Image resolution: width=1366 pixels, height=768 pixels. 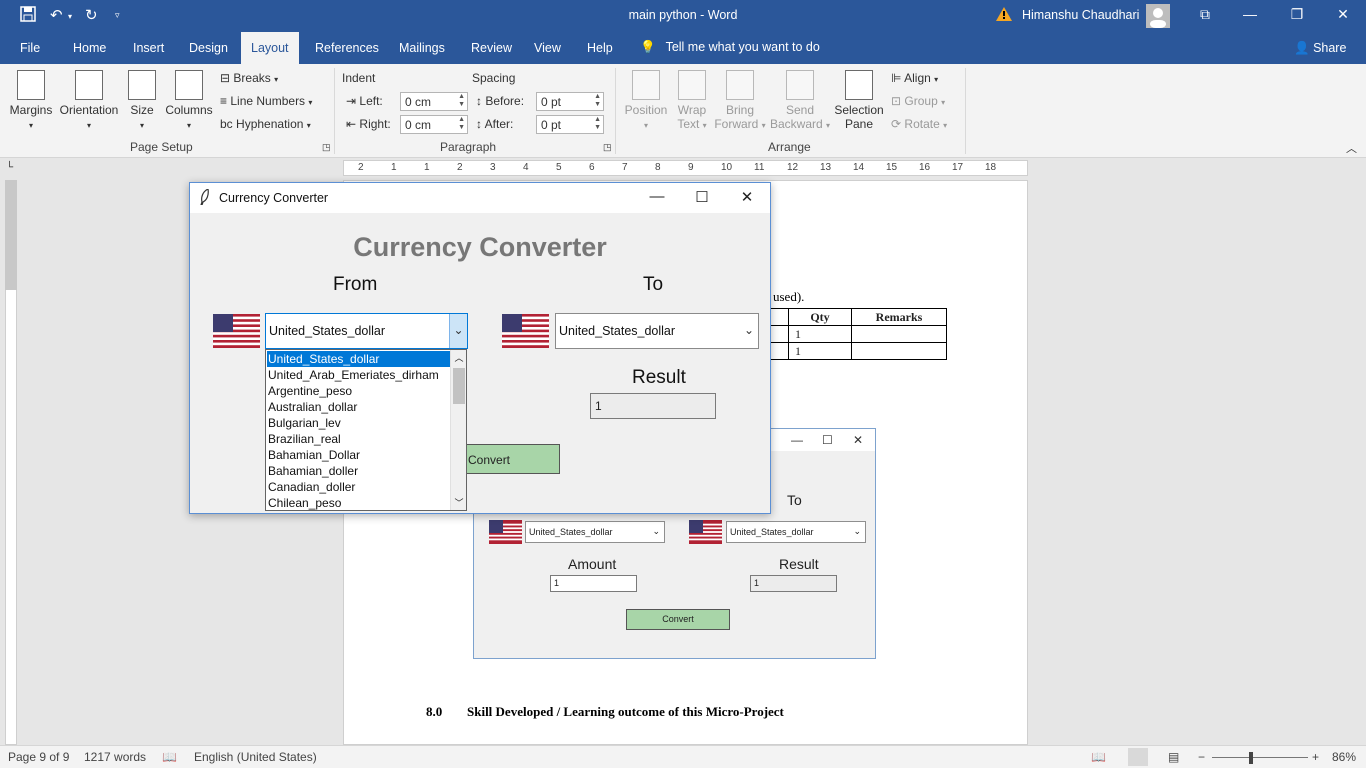 I want to click on tab-references: References, so click(x=347, y=48).